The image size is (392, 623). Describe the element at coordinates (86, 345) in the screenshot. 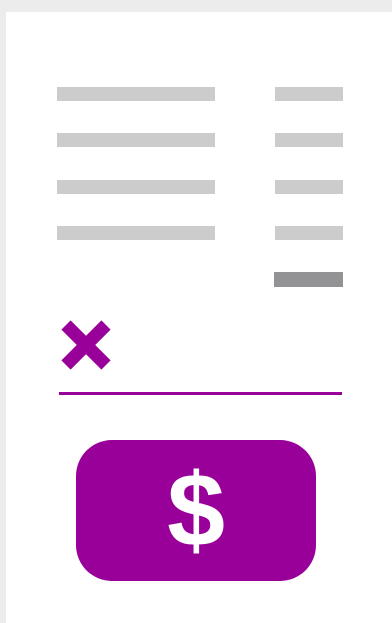

I see `x-icon` at that location.